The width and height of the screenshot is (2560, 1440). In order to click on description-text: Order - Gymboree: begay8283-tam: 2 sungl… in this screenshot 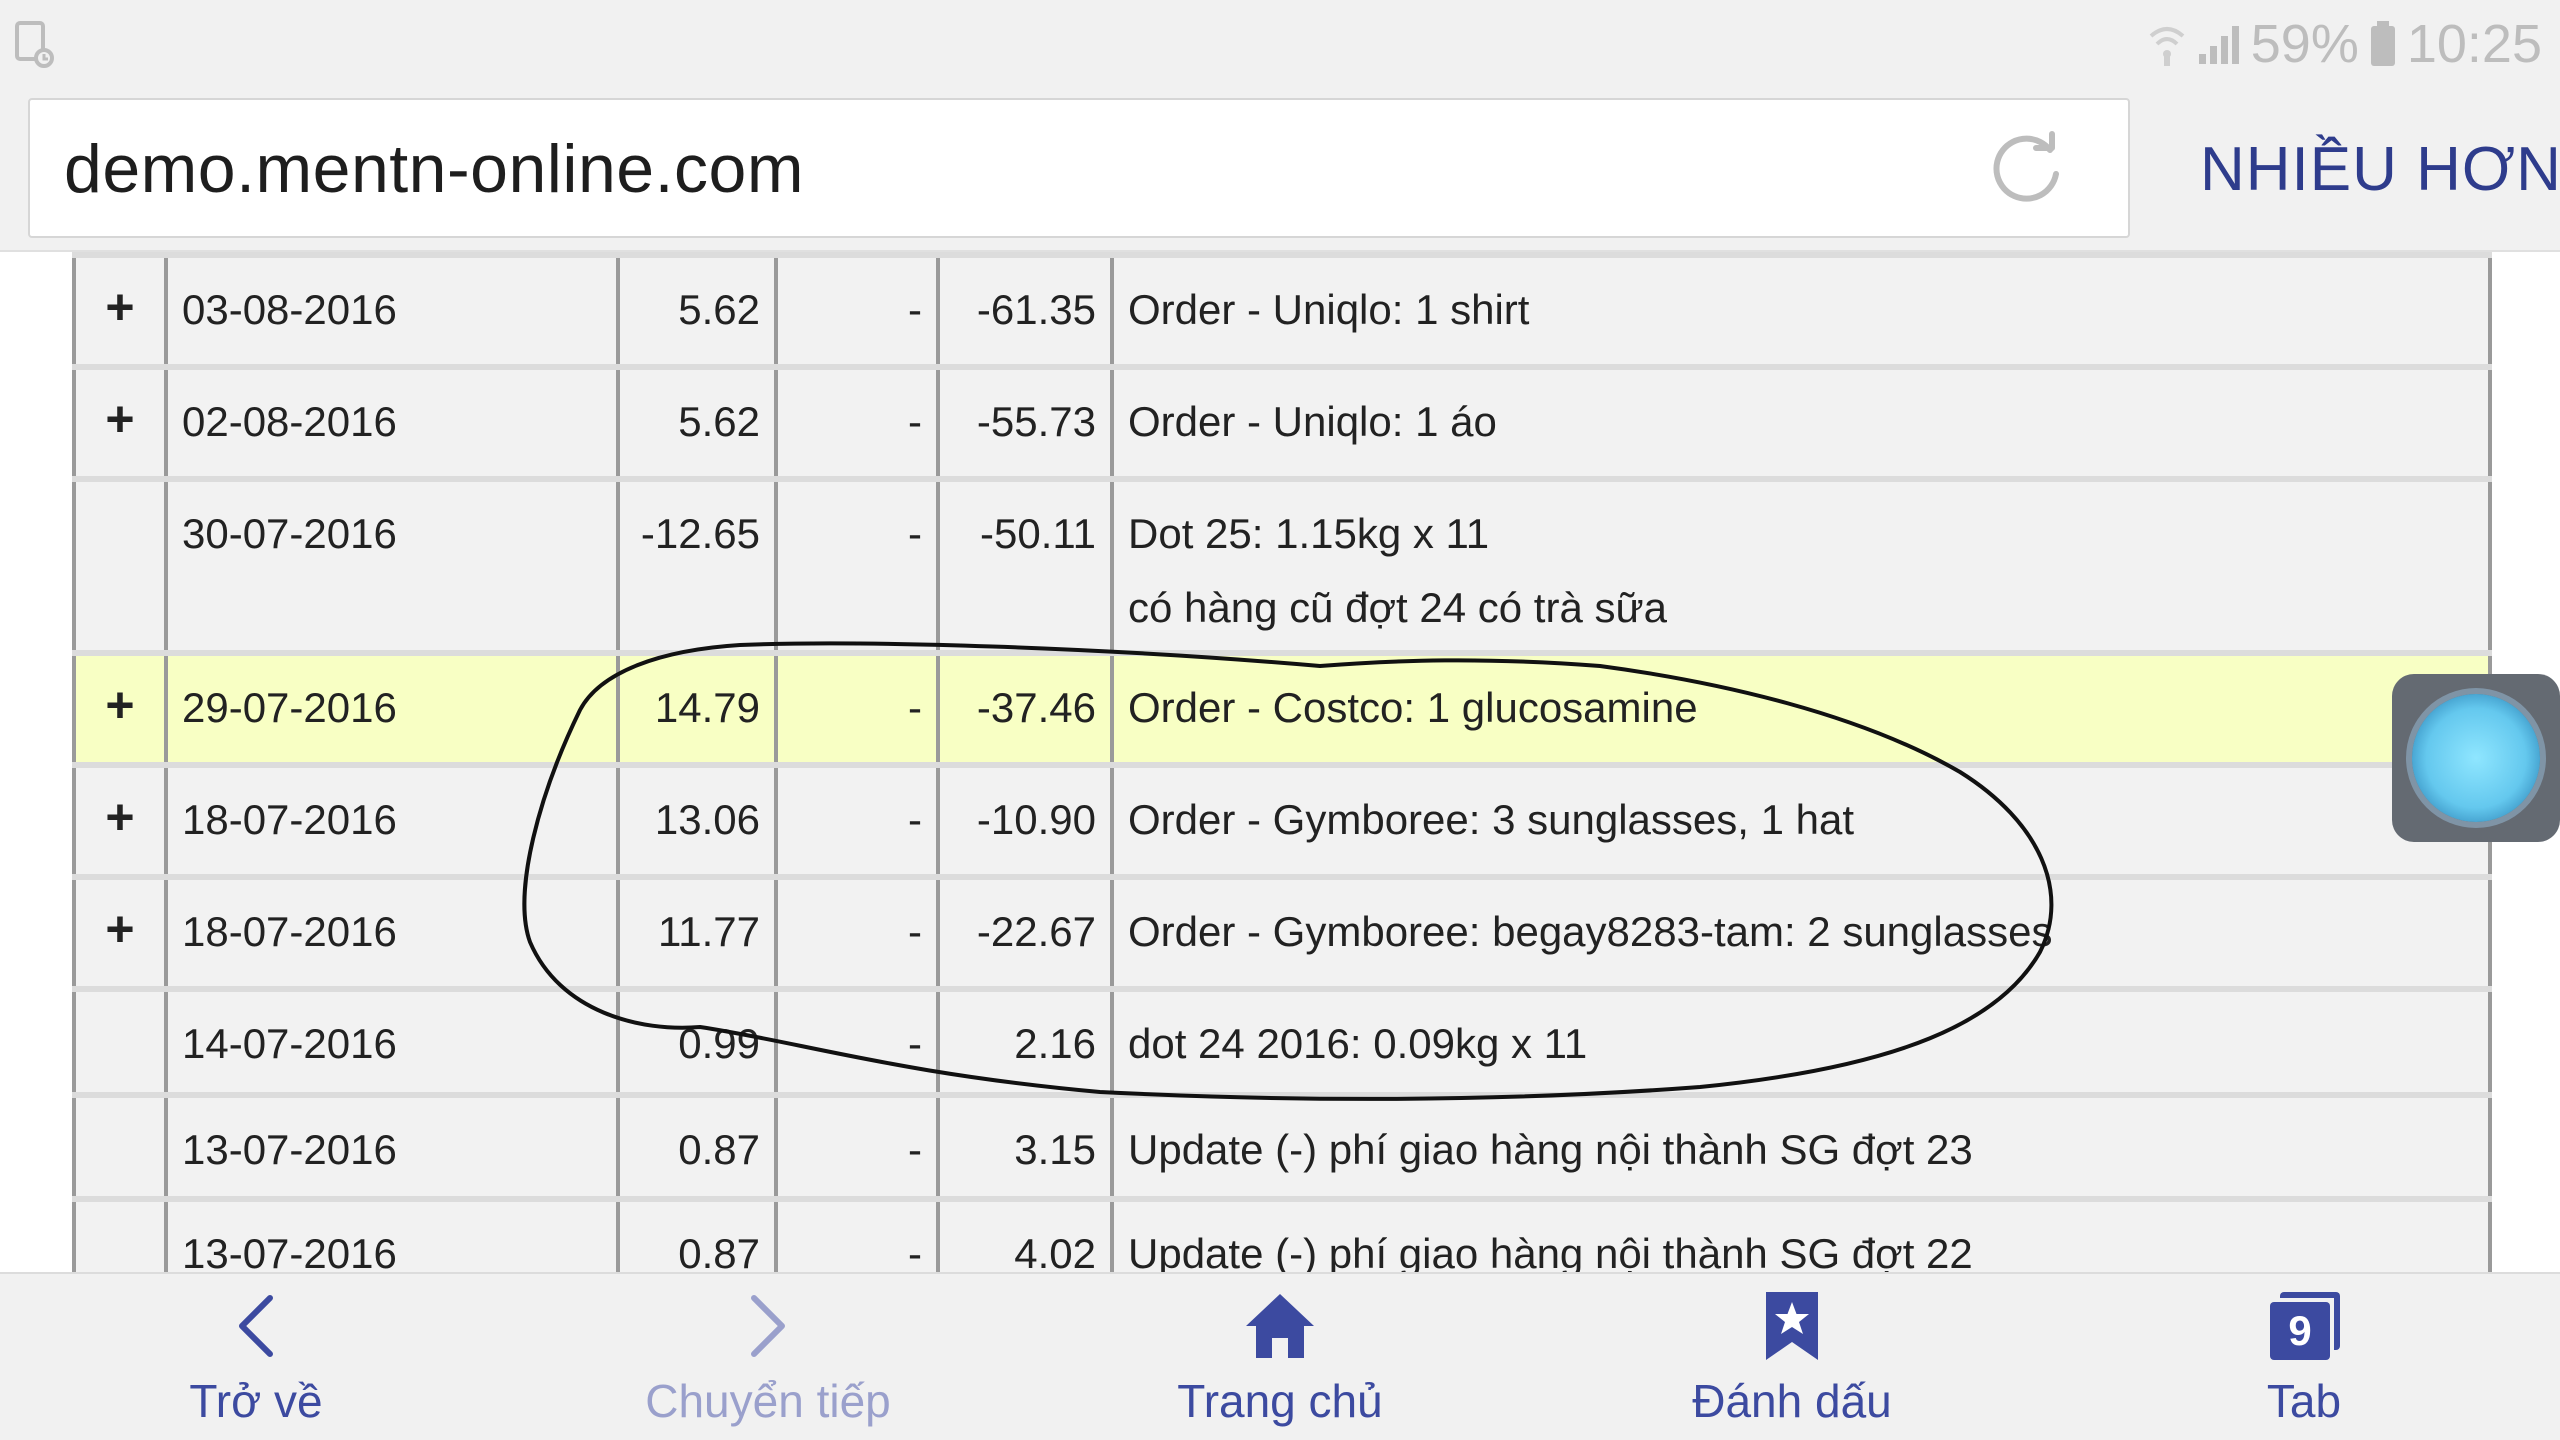, I will do `click(1590, 931)`.